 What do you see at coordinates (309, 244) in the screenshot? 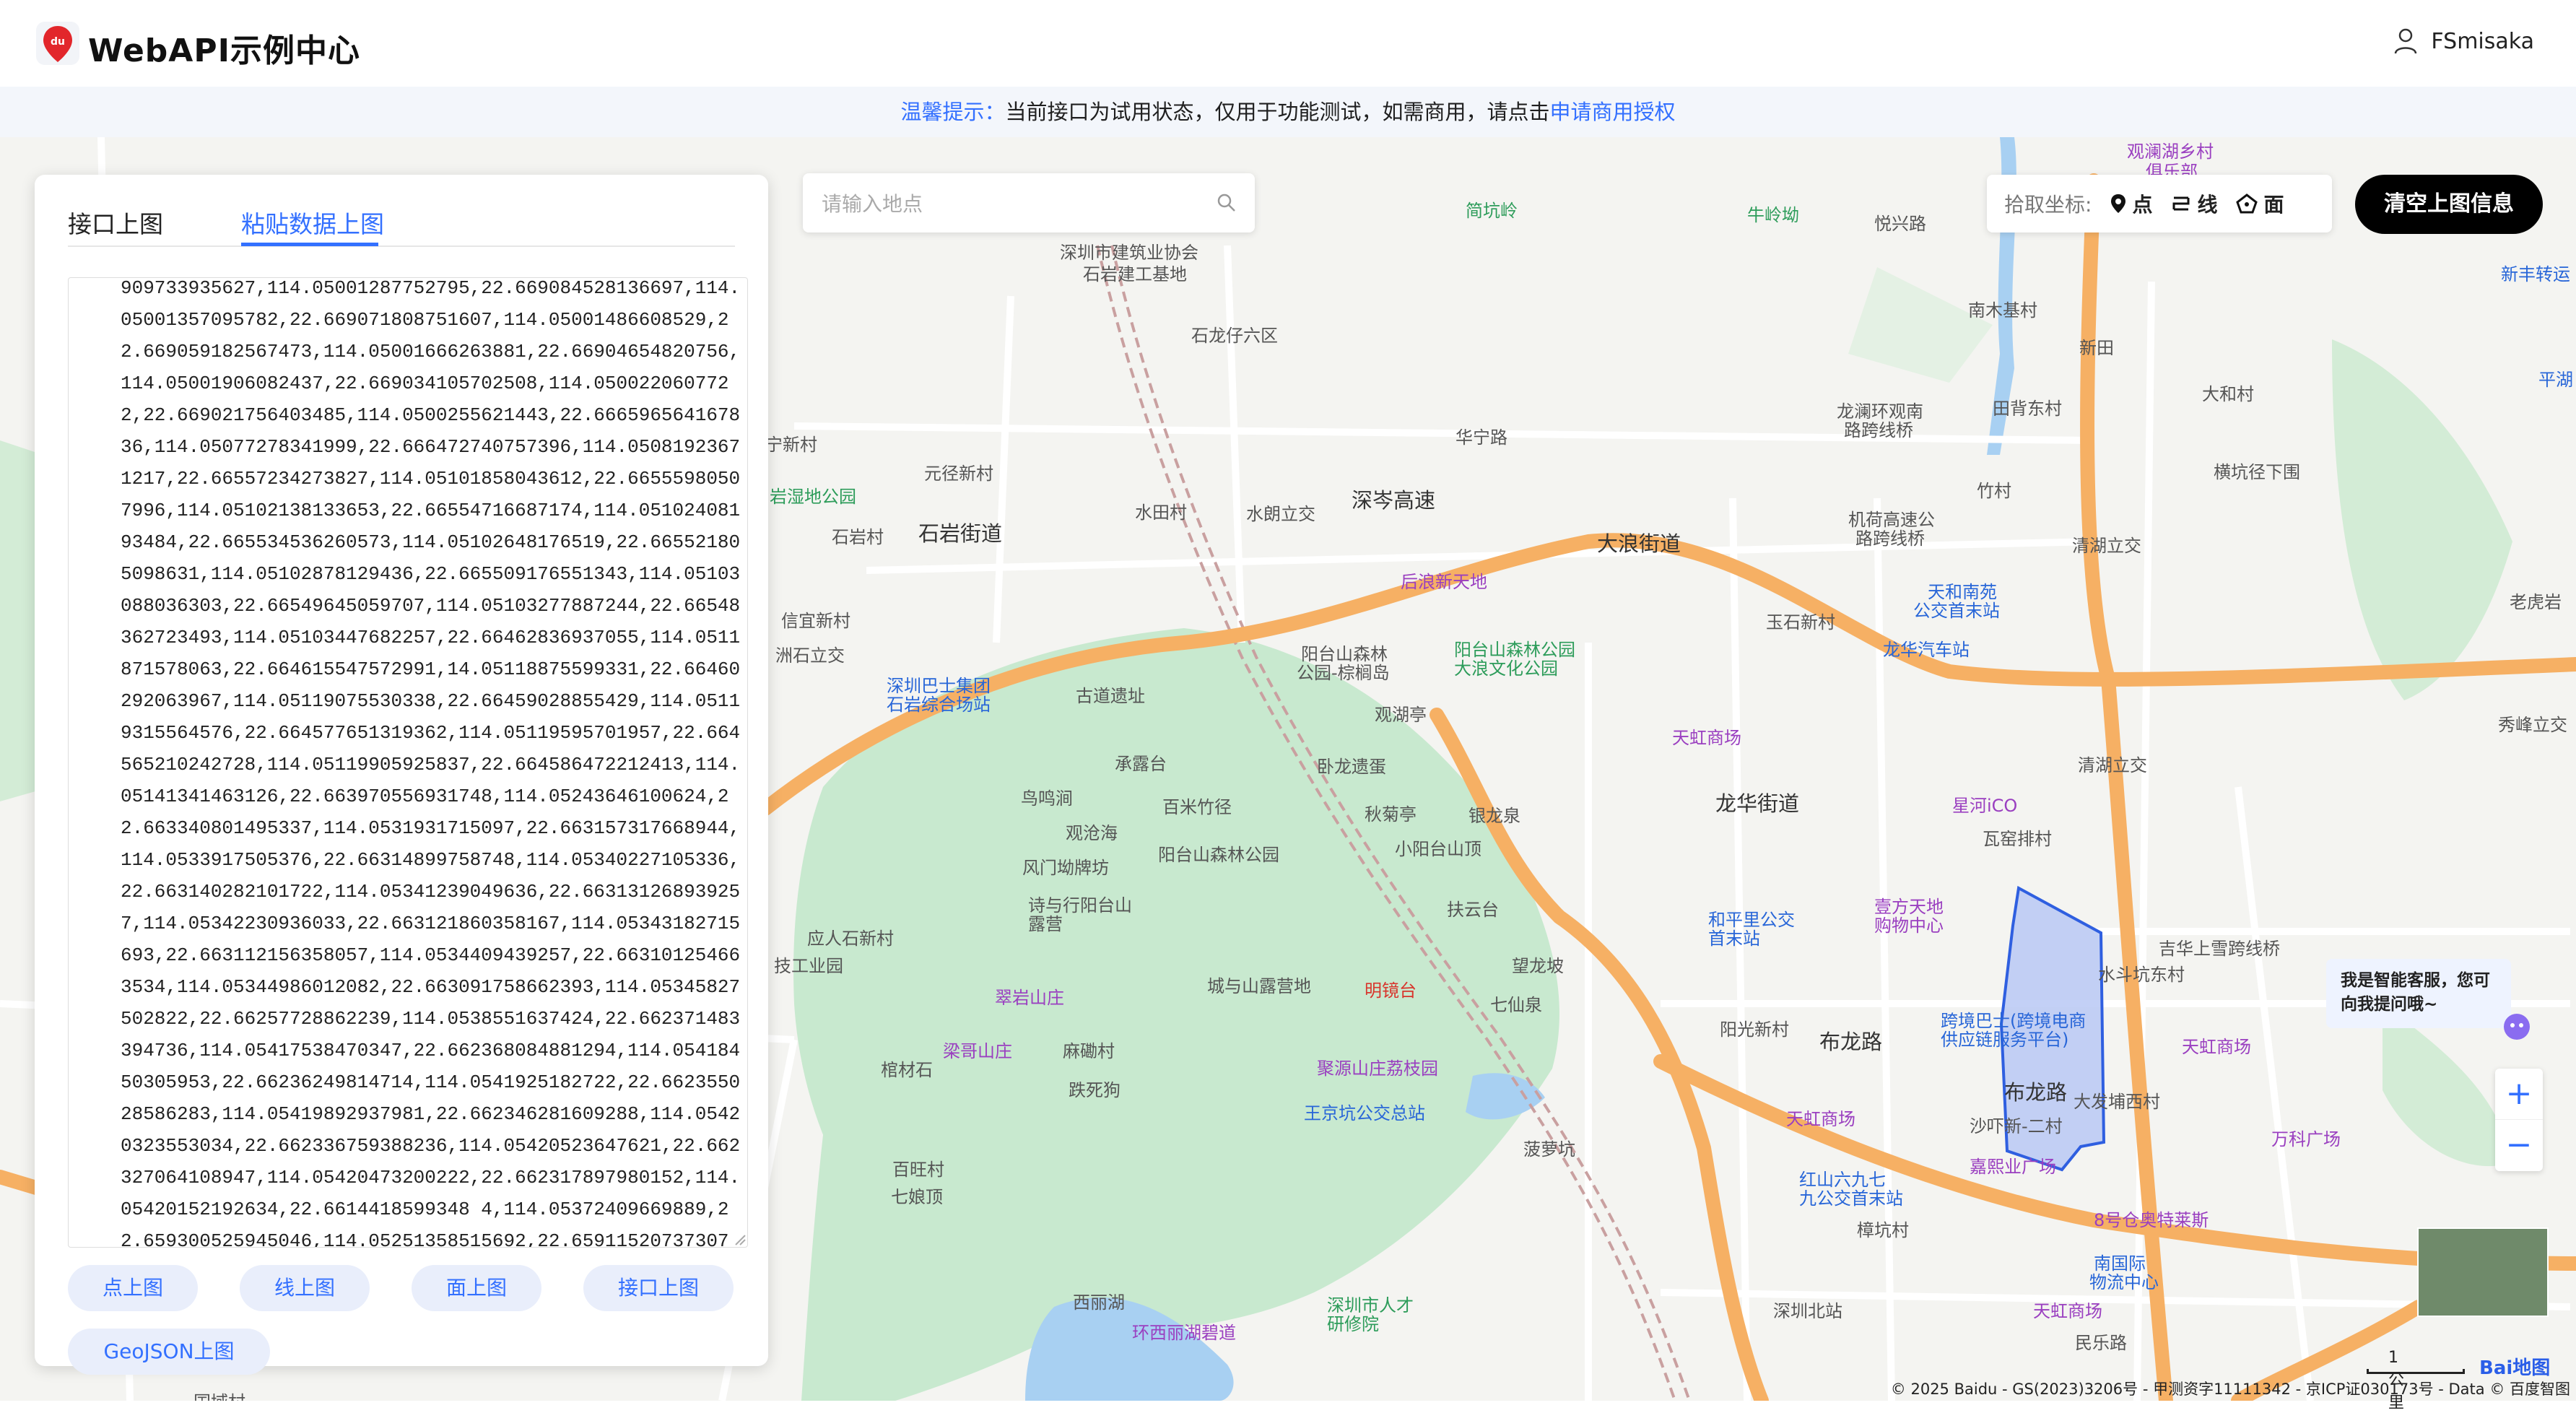
I see `active-tab-indicator` at bounding box center [309, 244].